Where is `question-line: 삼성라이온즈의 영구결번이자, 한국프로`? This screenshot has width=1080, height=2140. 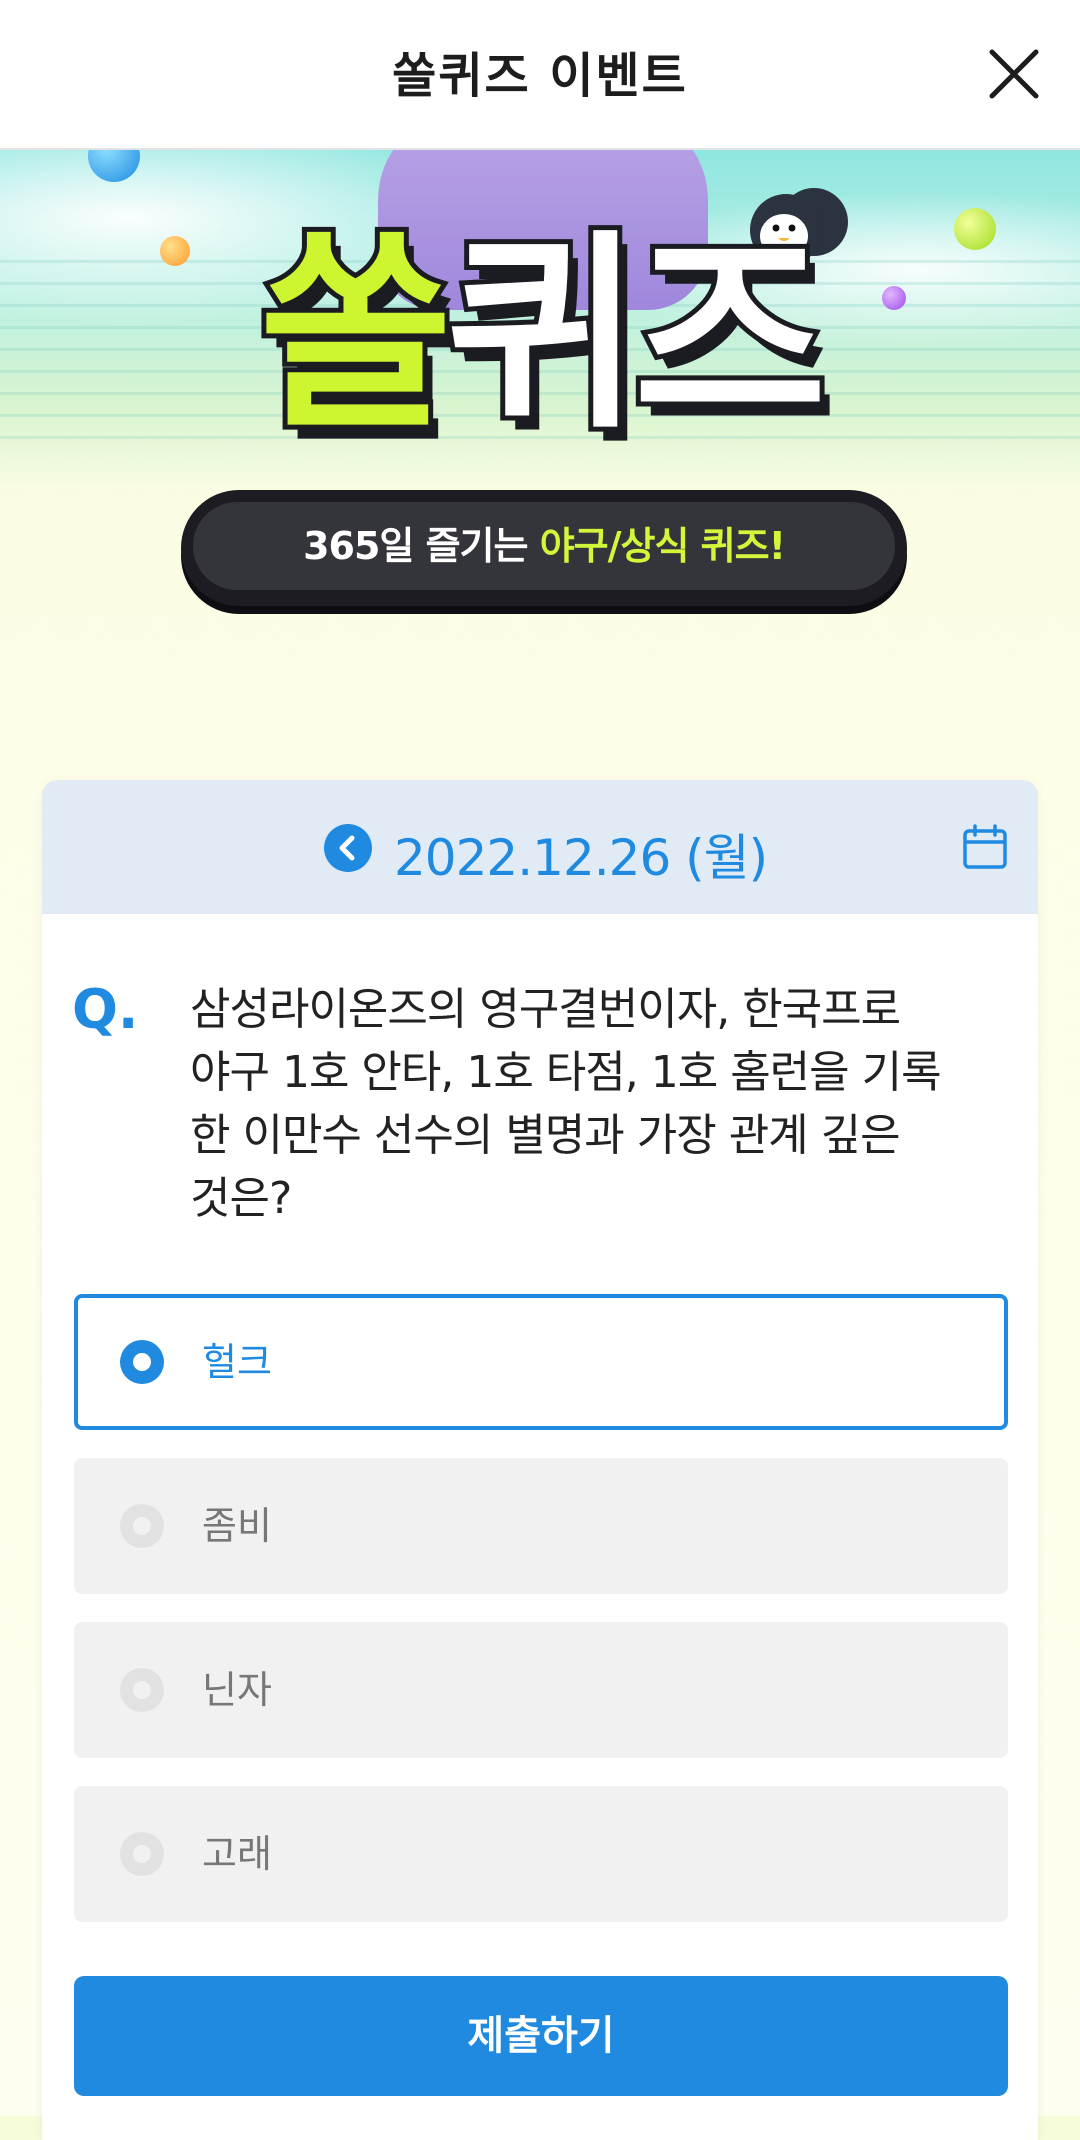
question-line: 삼성라이온즈의 영구결번이자, 한국프로 is located at coordinates (545, 1009).